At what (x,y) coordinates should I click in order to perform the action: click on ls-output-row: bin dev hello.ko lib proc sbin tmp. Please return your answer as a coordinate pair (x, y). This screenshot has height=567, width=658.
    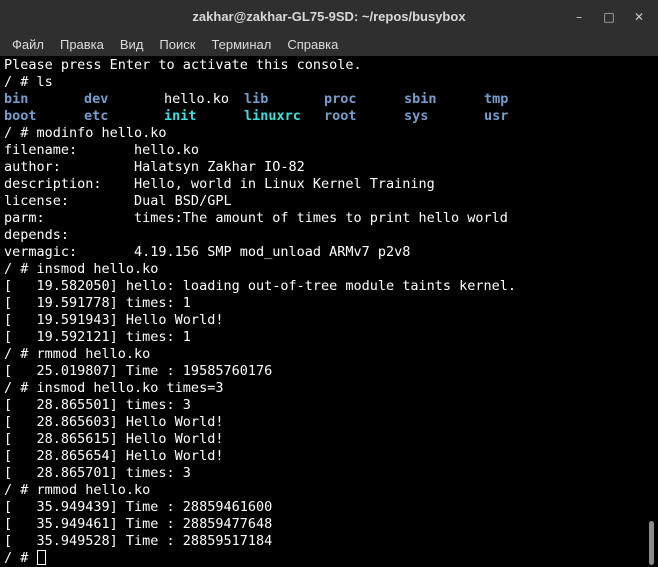
    Looking at the image, I should click on (324, 99).